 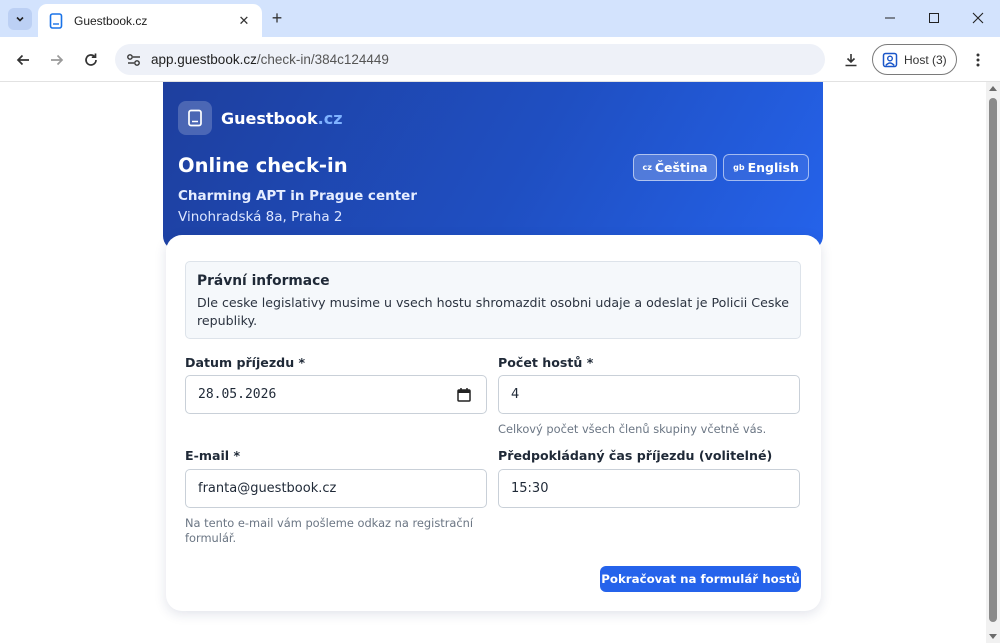 I want to click on scroll-down-arrow-icon, so click(x=993, y=636).